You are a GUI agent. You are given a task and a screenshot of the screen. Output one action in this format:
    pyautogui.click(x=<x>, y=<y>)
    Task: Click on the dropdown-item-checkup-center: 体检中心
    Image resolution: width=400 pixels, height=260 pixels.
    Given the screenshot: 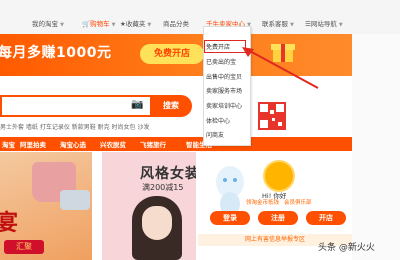 What is the action you would take?
    pyautogui.click(x=218, y=120)
    